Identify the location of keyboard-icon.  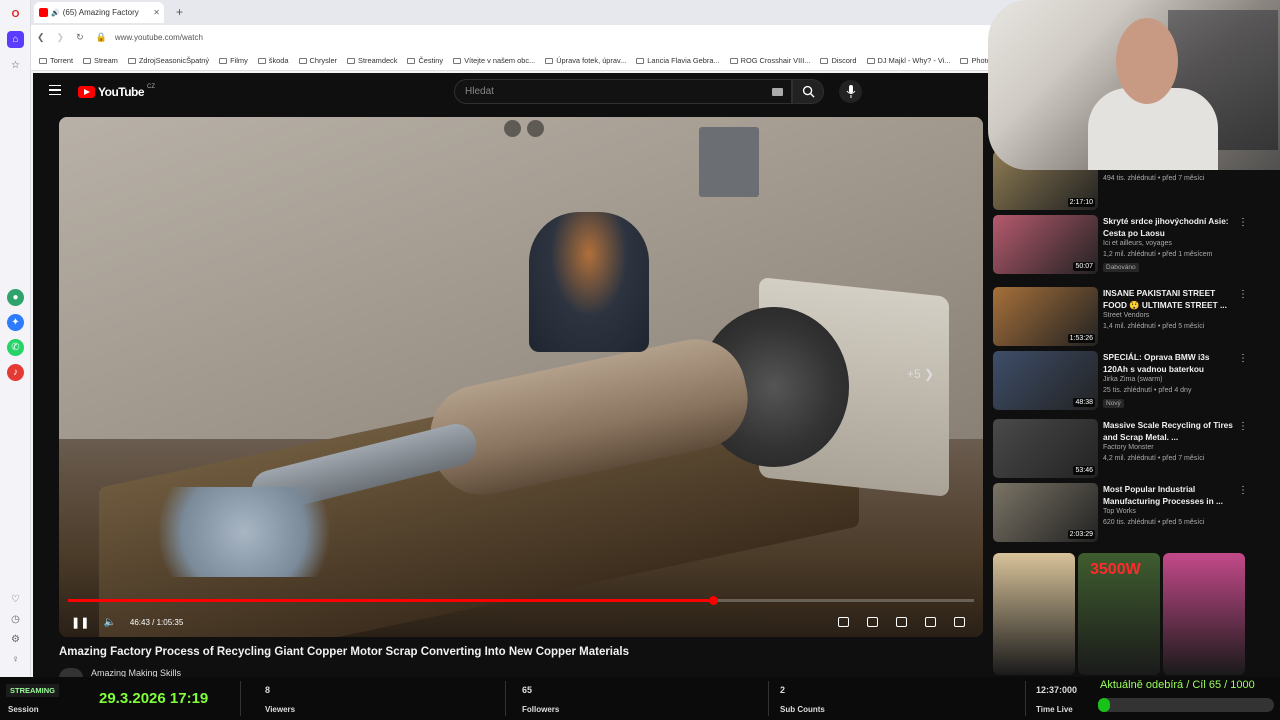
(777, 92).